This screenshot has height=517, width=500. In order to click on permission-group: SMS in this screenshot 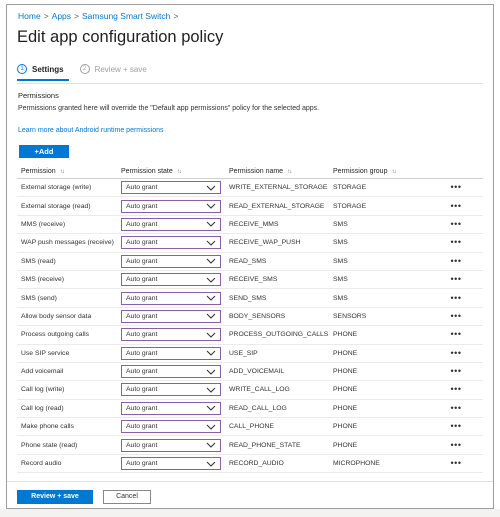, I will do `click(340, 298)`.